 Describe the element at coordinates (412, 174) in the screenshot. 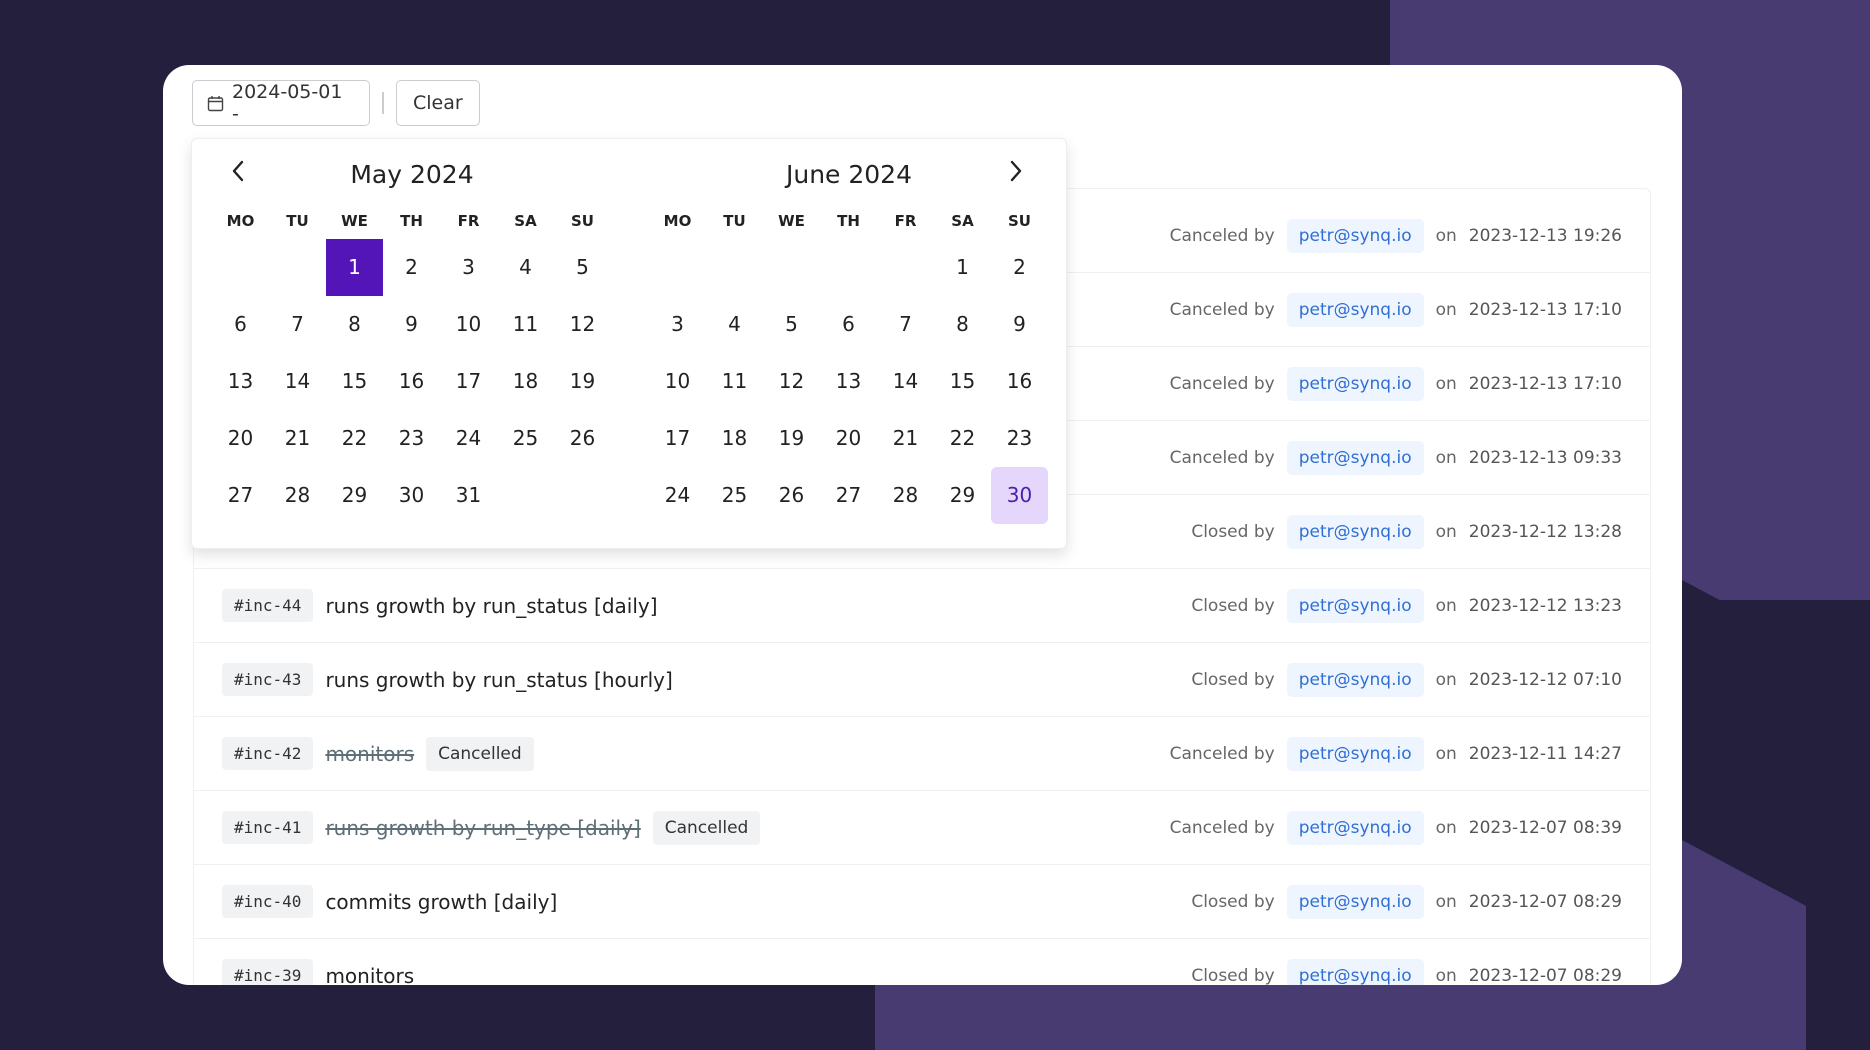

I see `month-title: May 2024` at that location.